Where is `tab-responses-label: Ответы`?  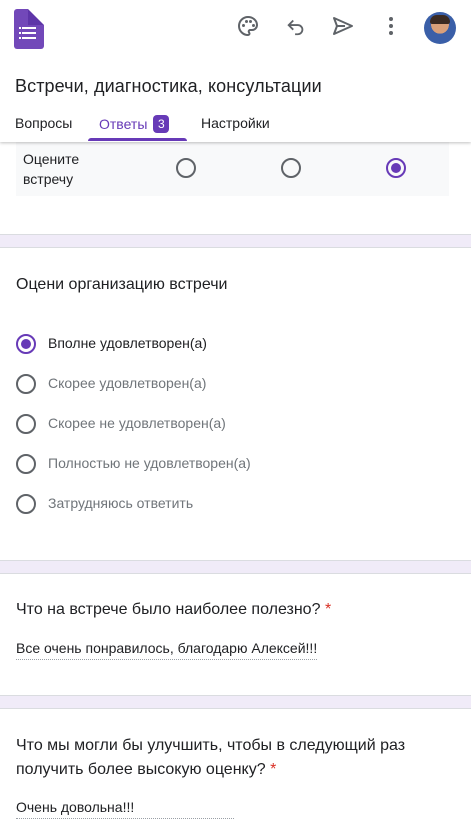
tab-responses-label: Ответы is located at coordinates (123, 124).